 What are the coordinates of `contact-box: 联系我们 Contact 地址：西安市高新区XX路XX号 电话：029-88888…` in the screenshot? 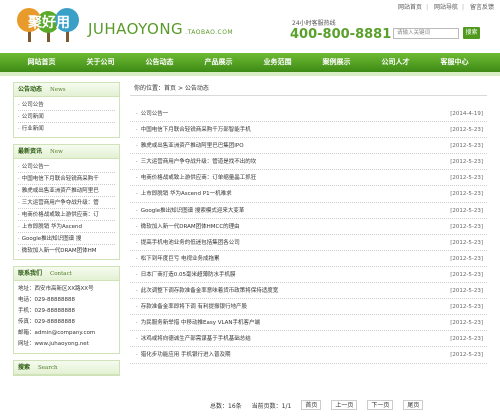 It's located at (66, 310).